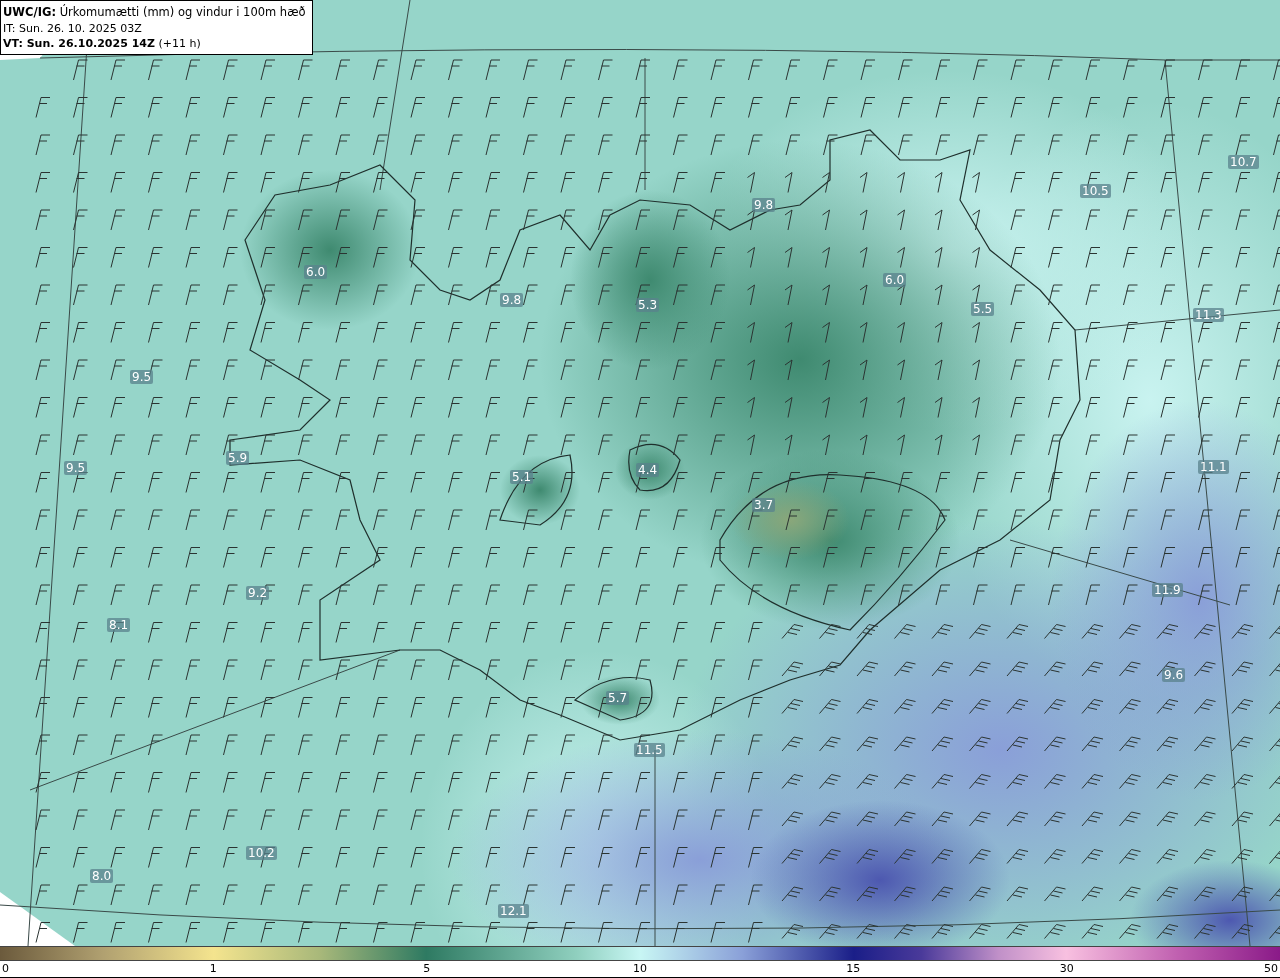  Describe the element at coordinates (5, 969) in the screenshot. I see `colorbar-tick-label: 0` at that location.